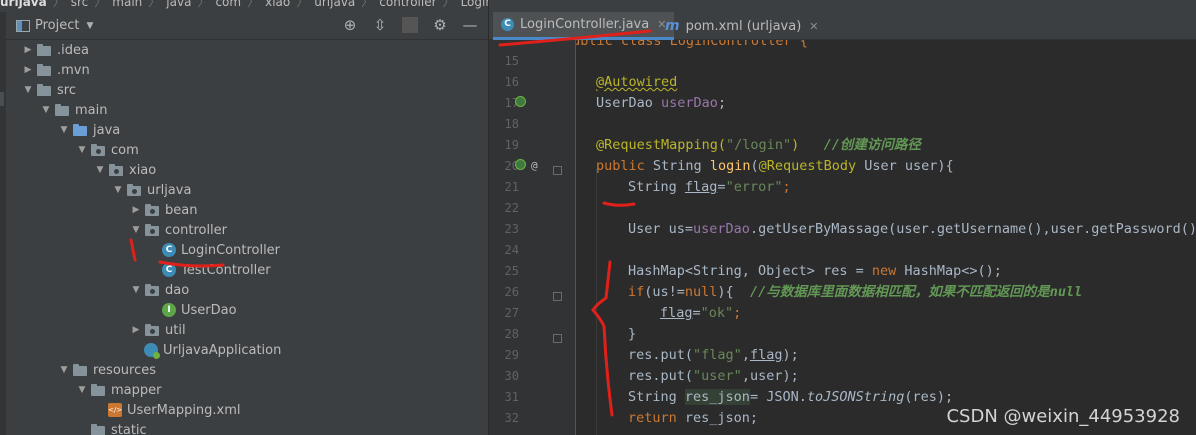 This screenshot has width=1196, height=435. I want to click on close-icon: ✕, so click(813, 26).